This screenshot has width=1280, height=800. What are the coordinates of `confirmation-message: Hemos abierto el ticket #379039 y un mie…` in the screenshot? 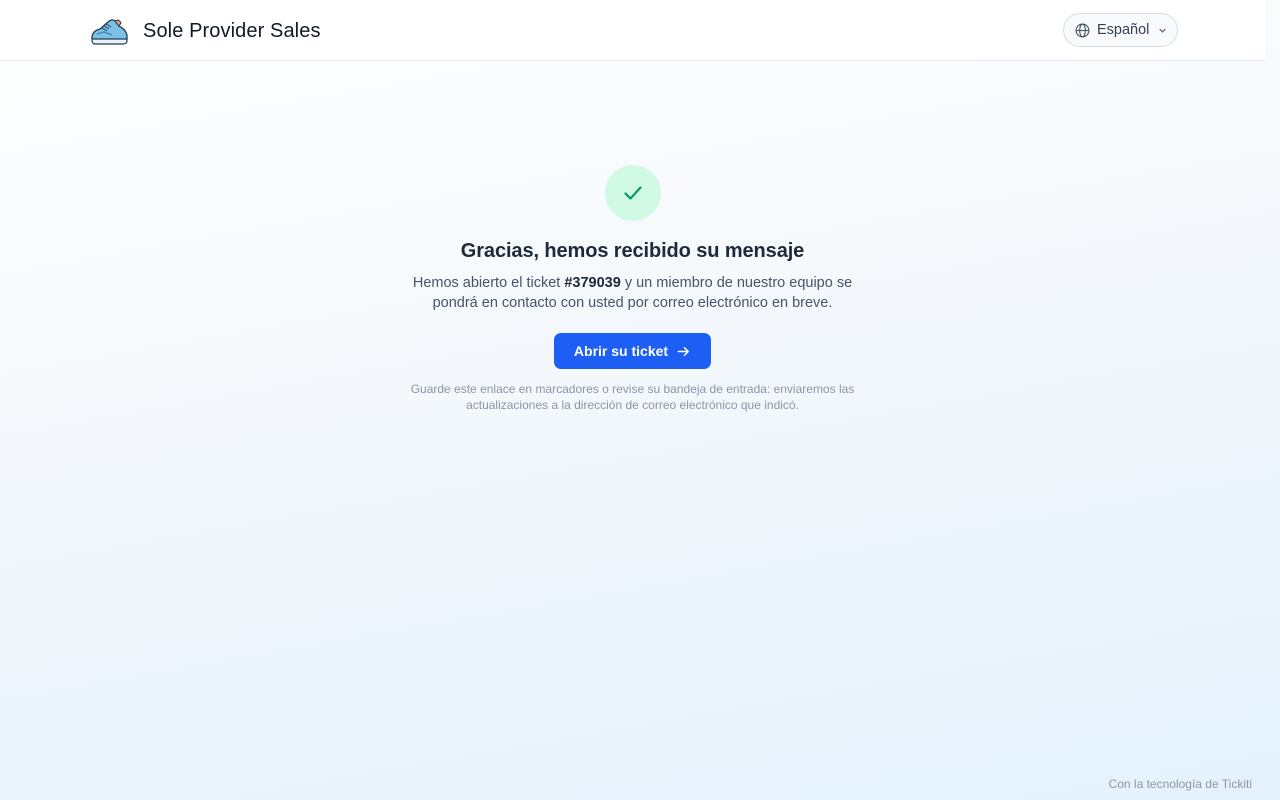 It's located at (633, 293).